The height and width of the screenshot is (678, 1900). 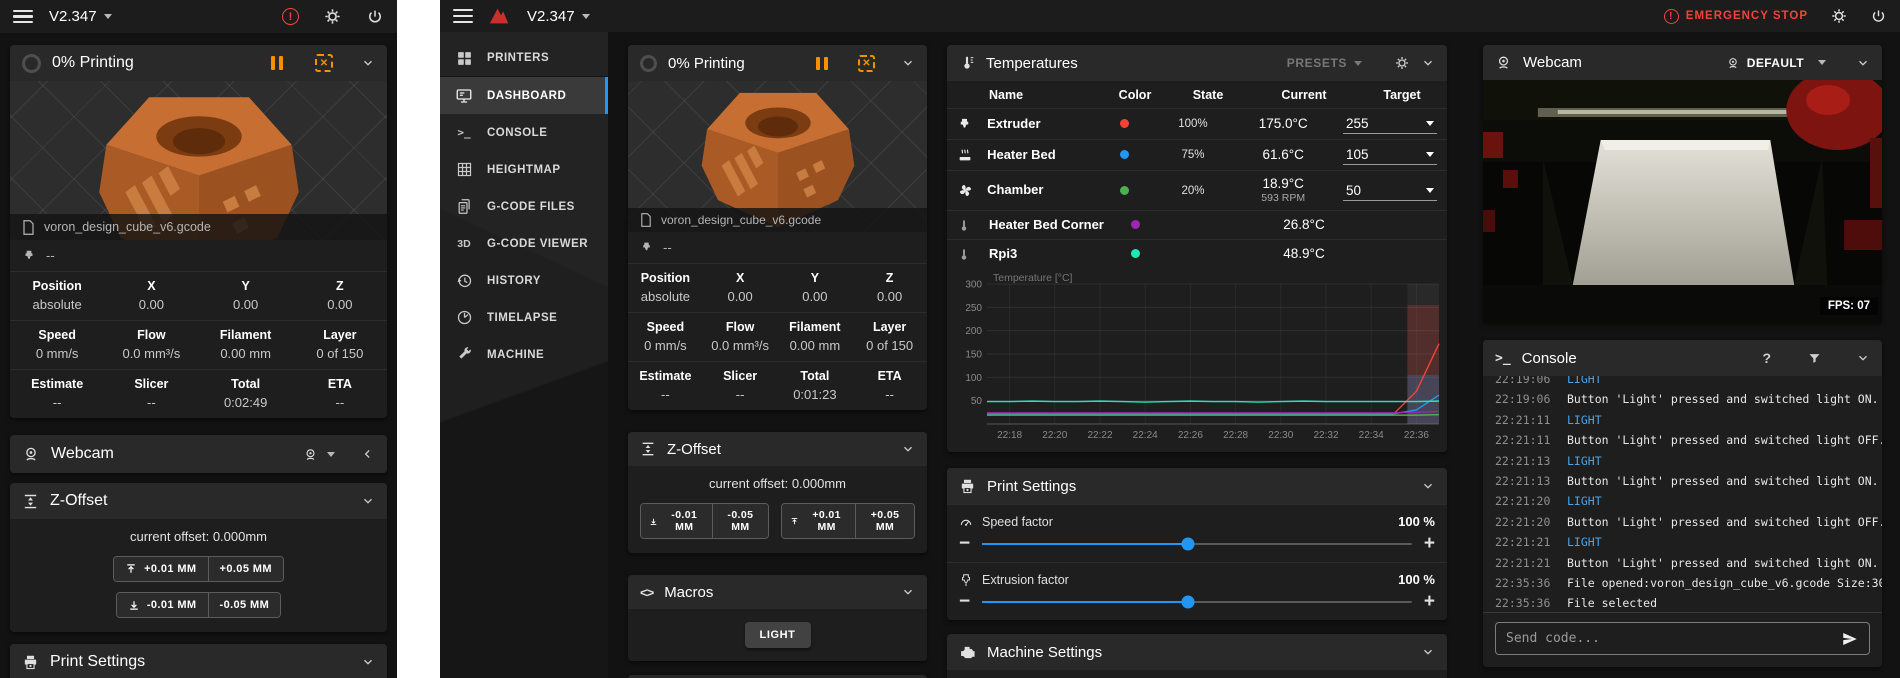 What do you see at coordinates (647, 592) in the screenshot?
I see `macros-icon: <>` at bounding box center [647, 592].